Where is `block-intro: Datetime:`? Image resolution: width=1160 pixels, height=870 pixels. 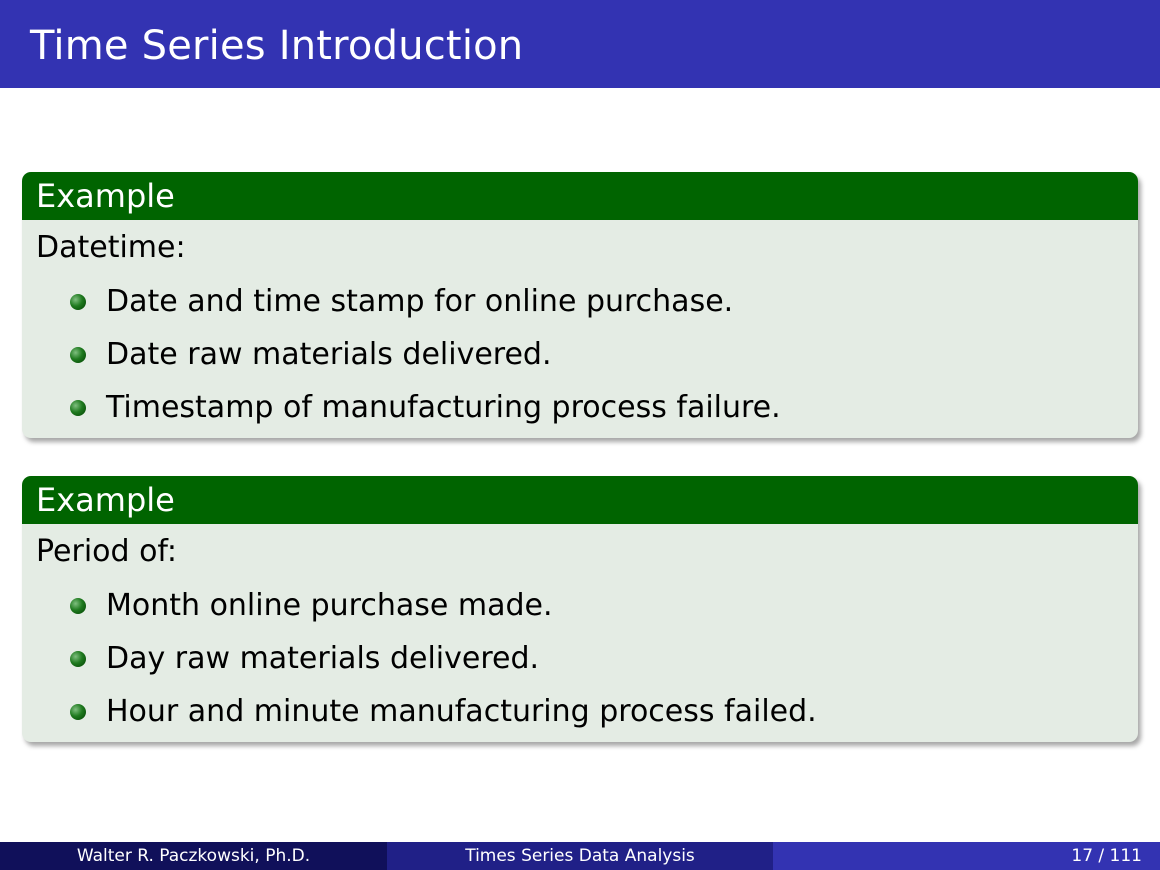
block-intro: Datetime: is located at coordinates (111, 247).